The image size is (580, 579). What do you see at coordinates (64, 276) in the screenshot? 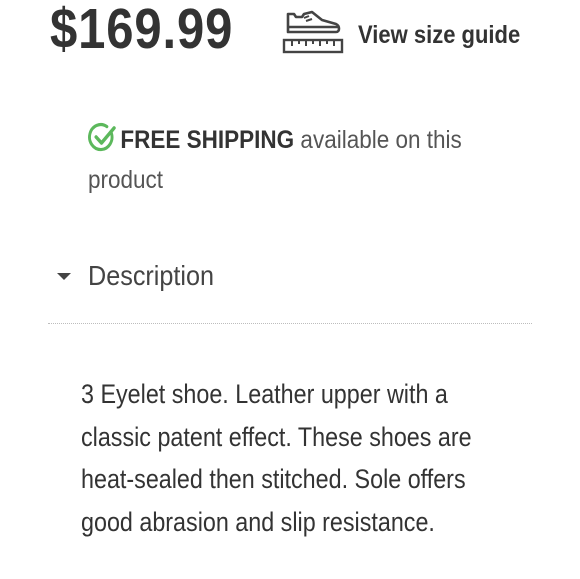
I see `caret-down-icon` at bounding box center [64, 276].